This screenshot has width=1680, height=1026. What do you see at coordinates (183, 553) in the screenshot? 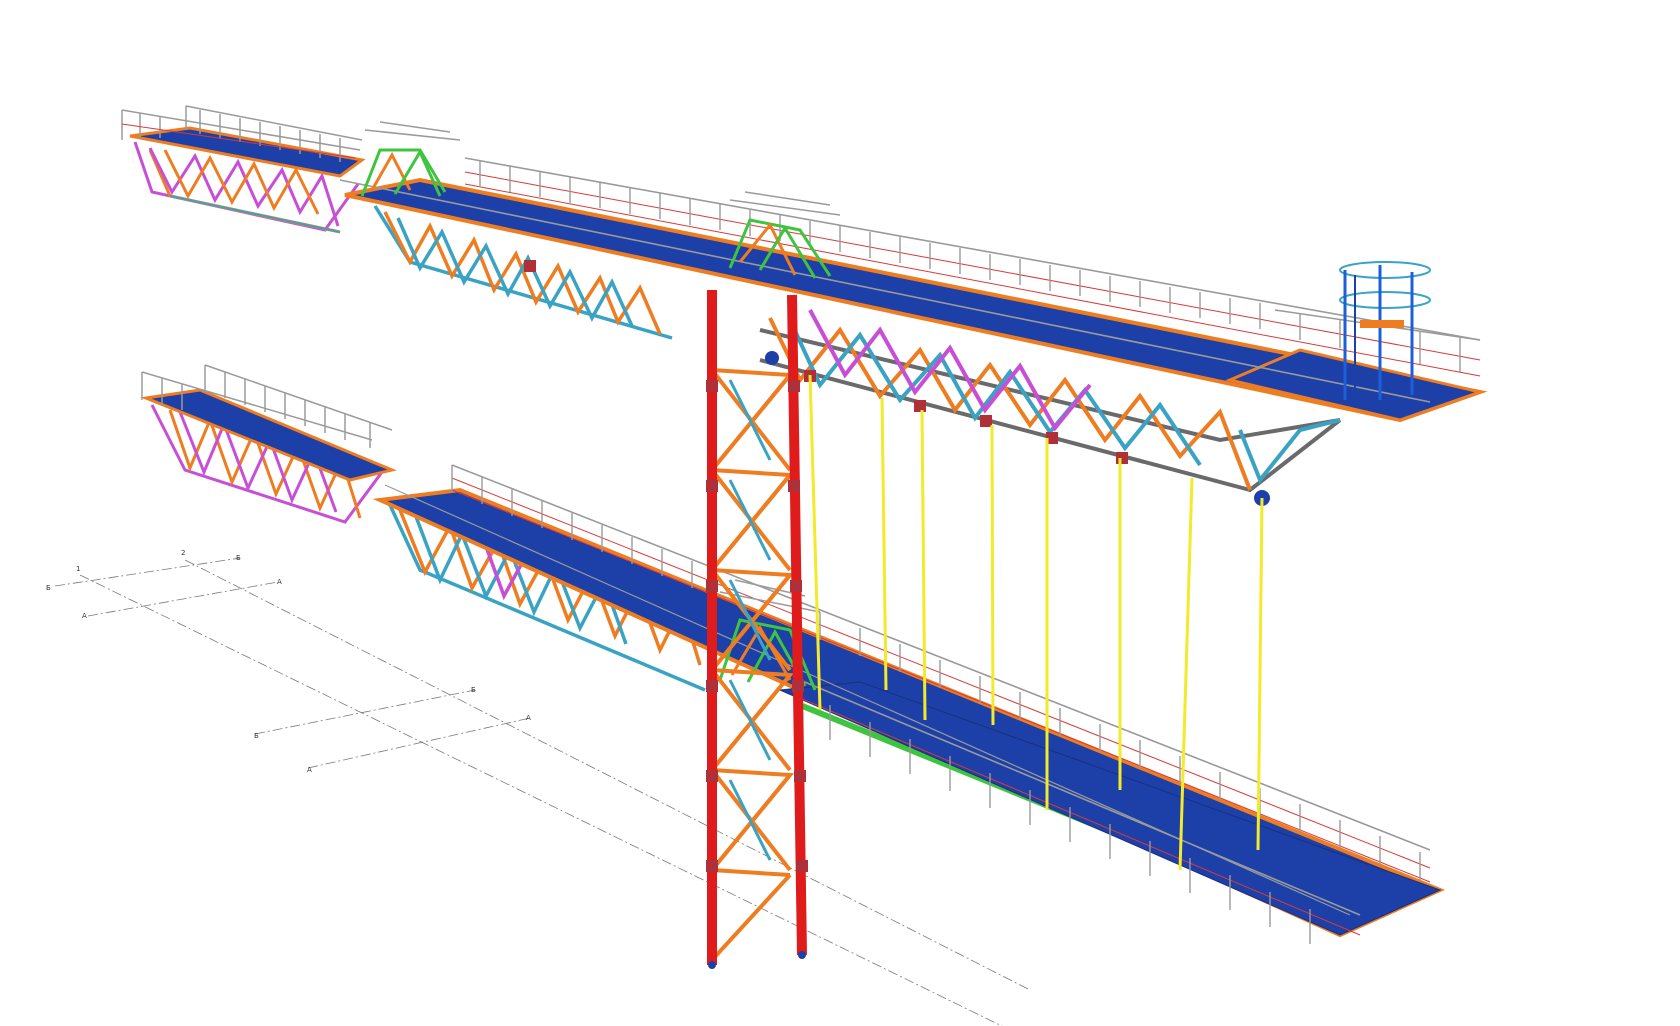
I see `grid-label-2: 2` at bounding box center [183, 553].